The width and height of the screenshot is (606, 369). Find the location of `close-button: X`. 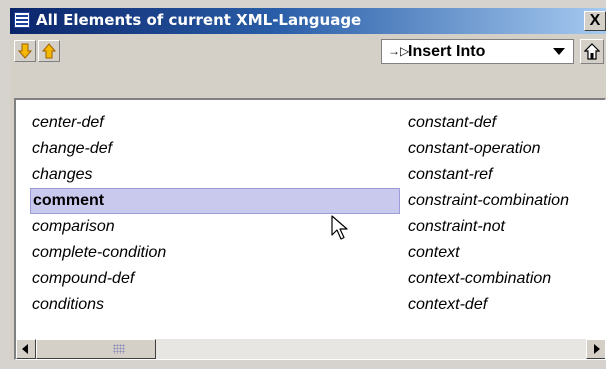

close-button: X is located at coordinates (595, 21).